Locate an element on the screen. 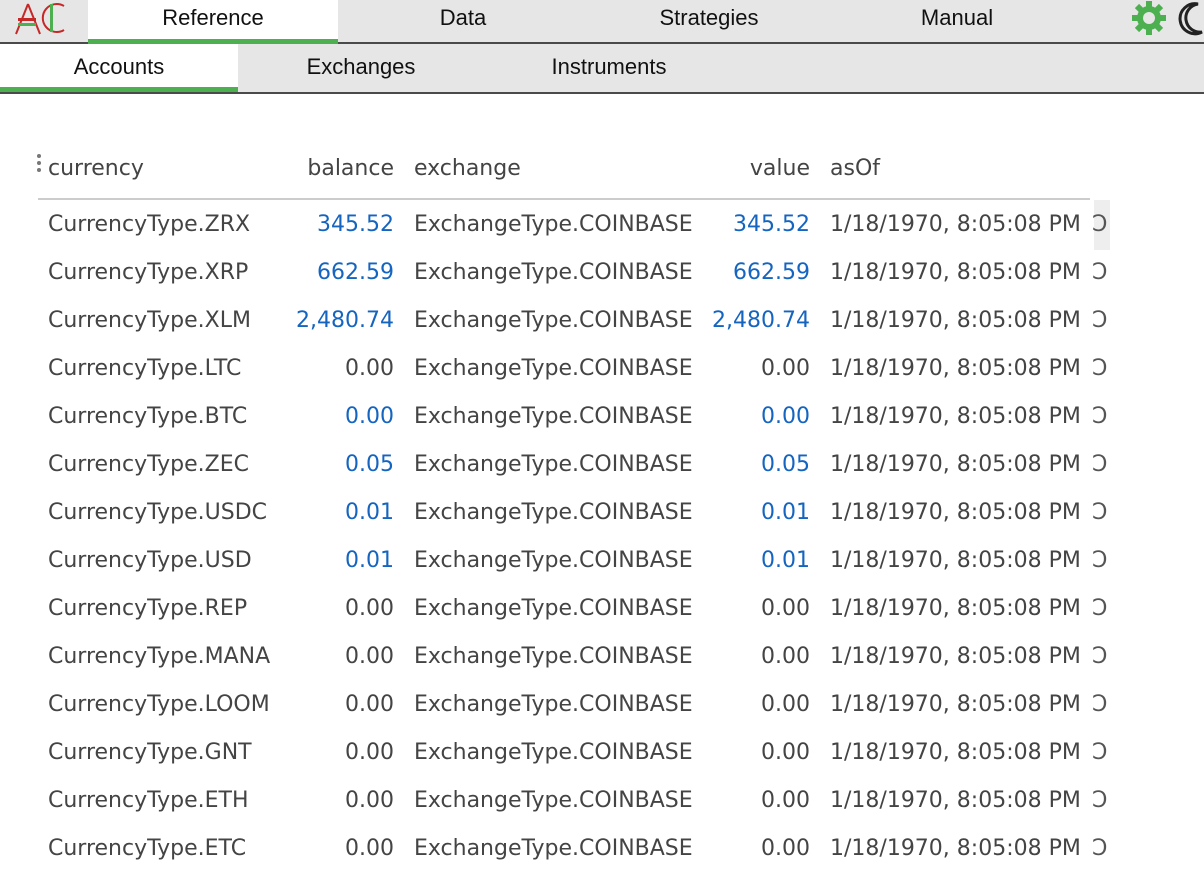 This screenshot has height=874, width=1204. tab-accounts: Accounts is located at coordinates (119, 68).